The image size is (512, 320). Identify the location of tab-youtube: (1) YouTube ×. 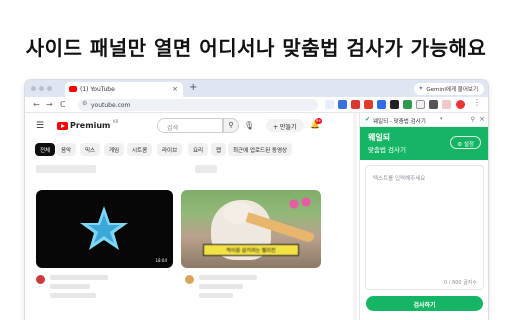
(124, 89).